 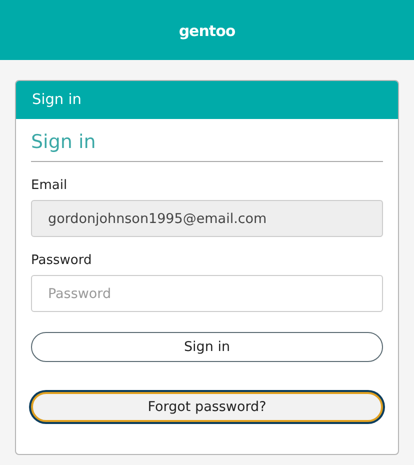 I want to click on field-label: Password, so click(x=62, y=260).